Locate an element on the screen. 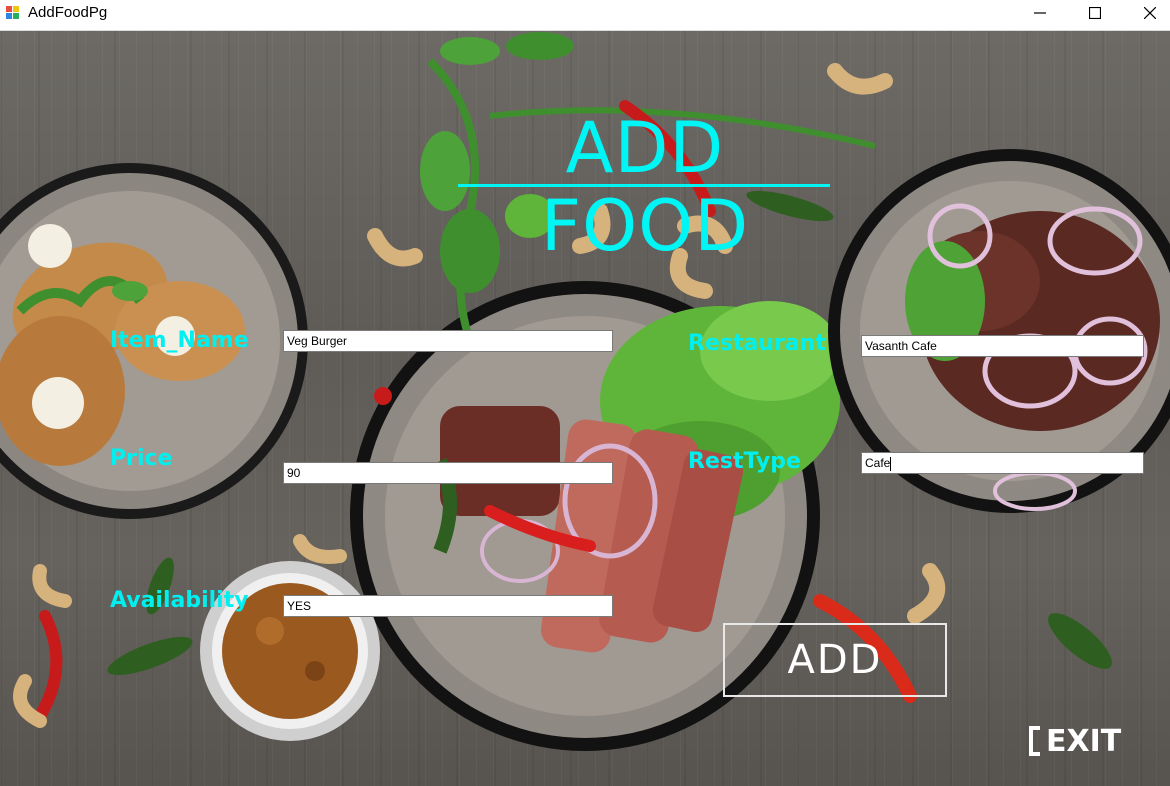  restaurant-input: Vasanth Cafe is located at coordinates (1002, 346).